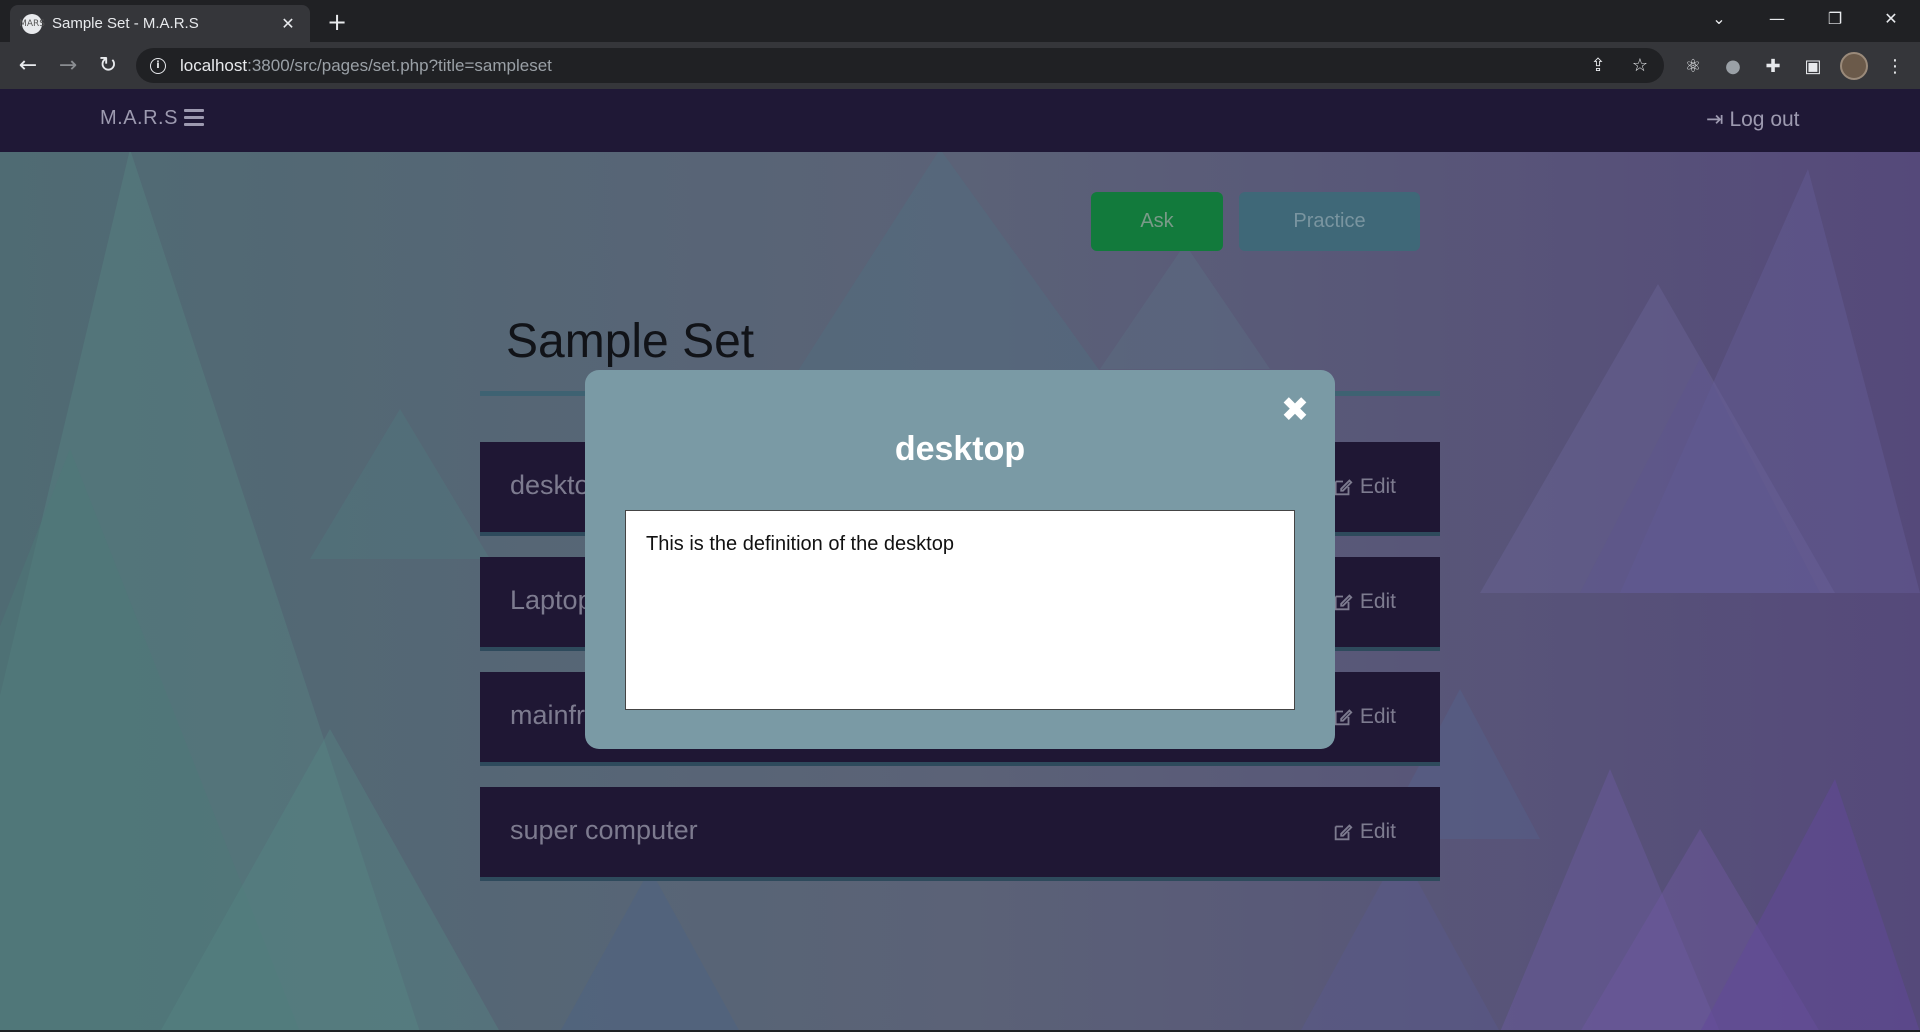 Image resolution: width=1920 pixels, height=1032 pixels. Describe the element at coordinates (960, 449) in the screenshot. I see `modal-title: desktop` at that location.